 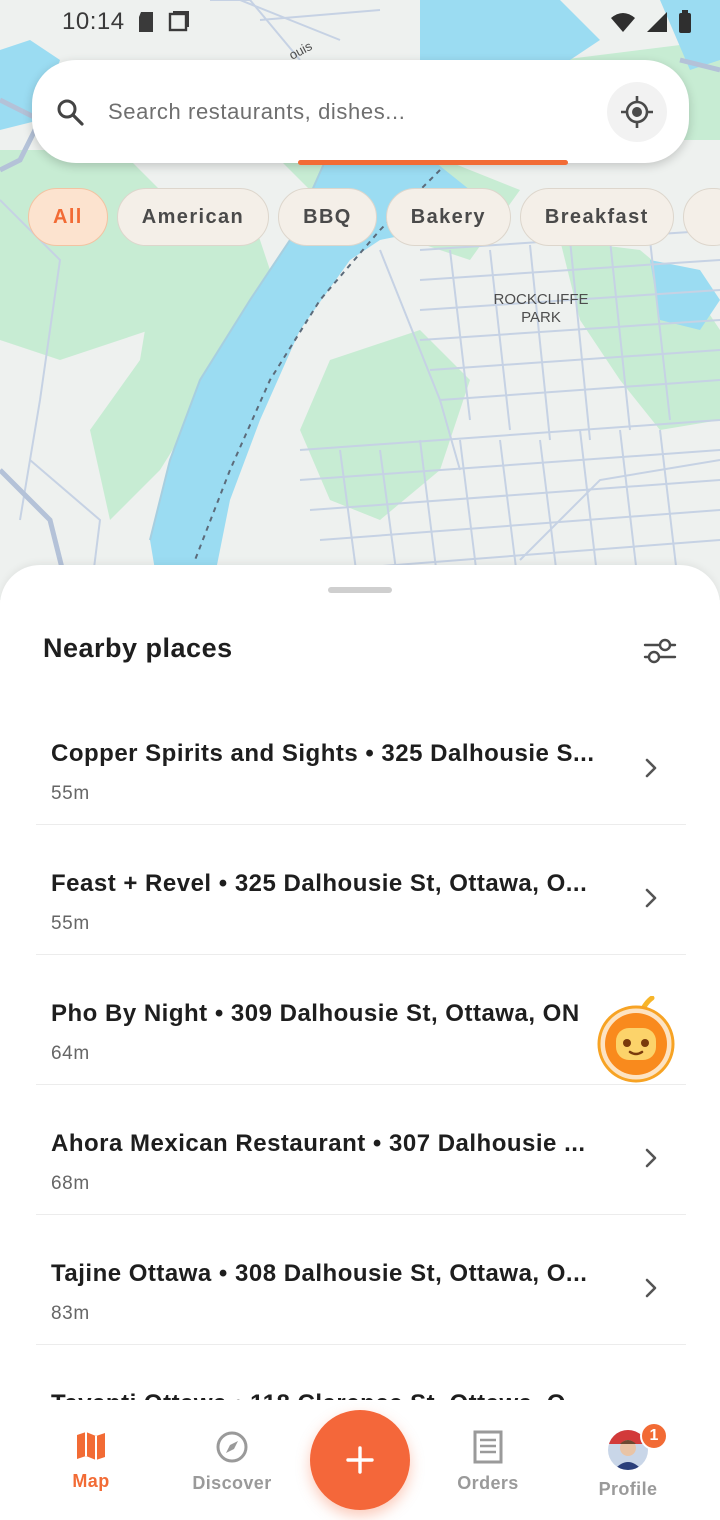 I want to click on chip-label: Breakfast, so click(x=596, y=216).